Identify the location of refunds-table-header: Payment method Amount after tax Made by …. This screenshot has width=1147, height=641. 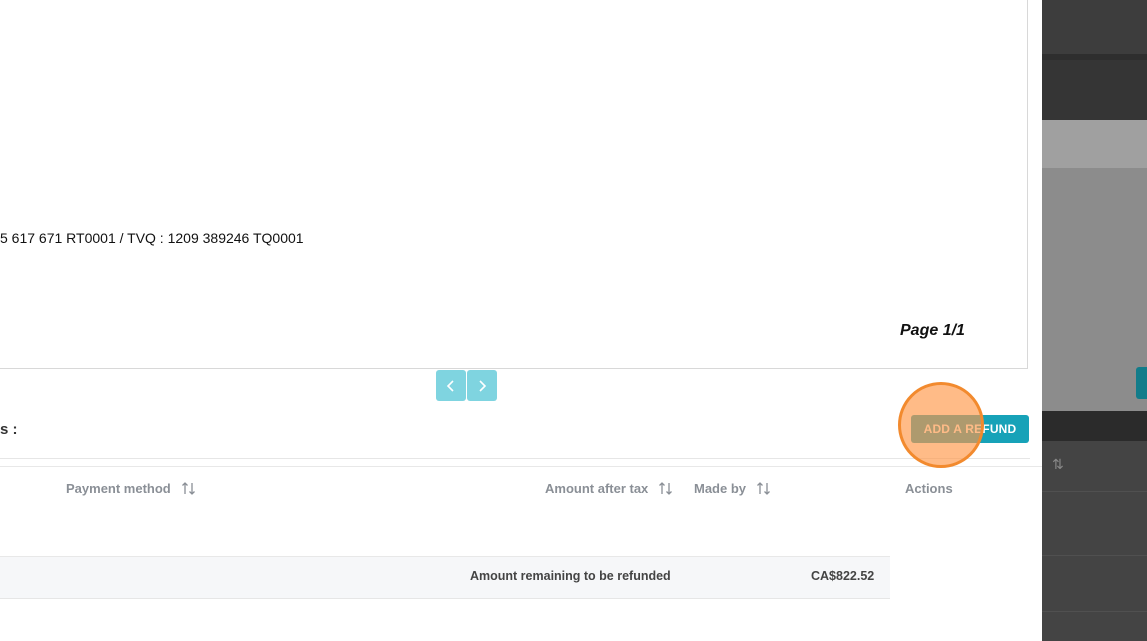
(521, 489).